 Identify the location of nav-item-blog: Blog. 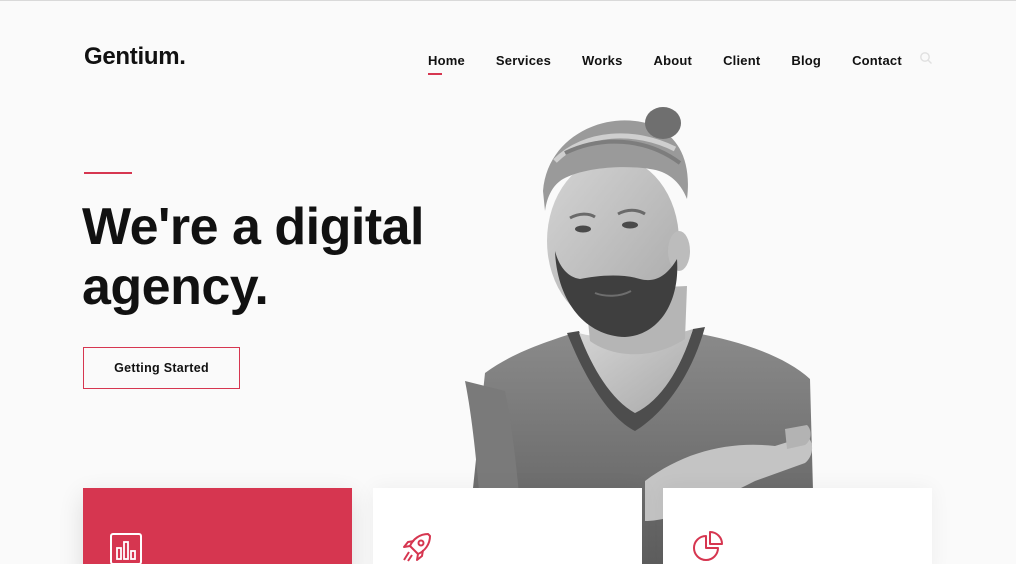
(806, 63).